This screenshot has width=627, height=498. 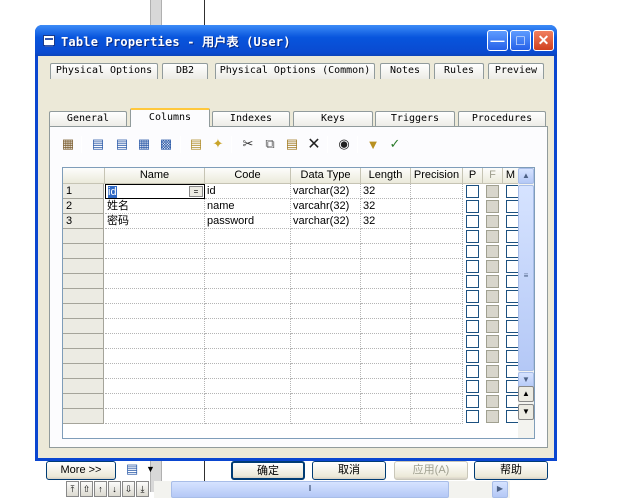 I want to click on move-page-down-button: ⇩, so click(x=128, y=489).